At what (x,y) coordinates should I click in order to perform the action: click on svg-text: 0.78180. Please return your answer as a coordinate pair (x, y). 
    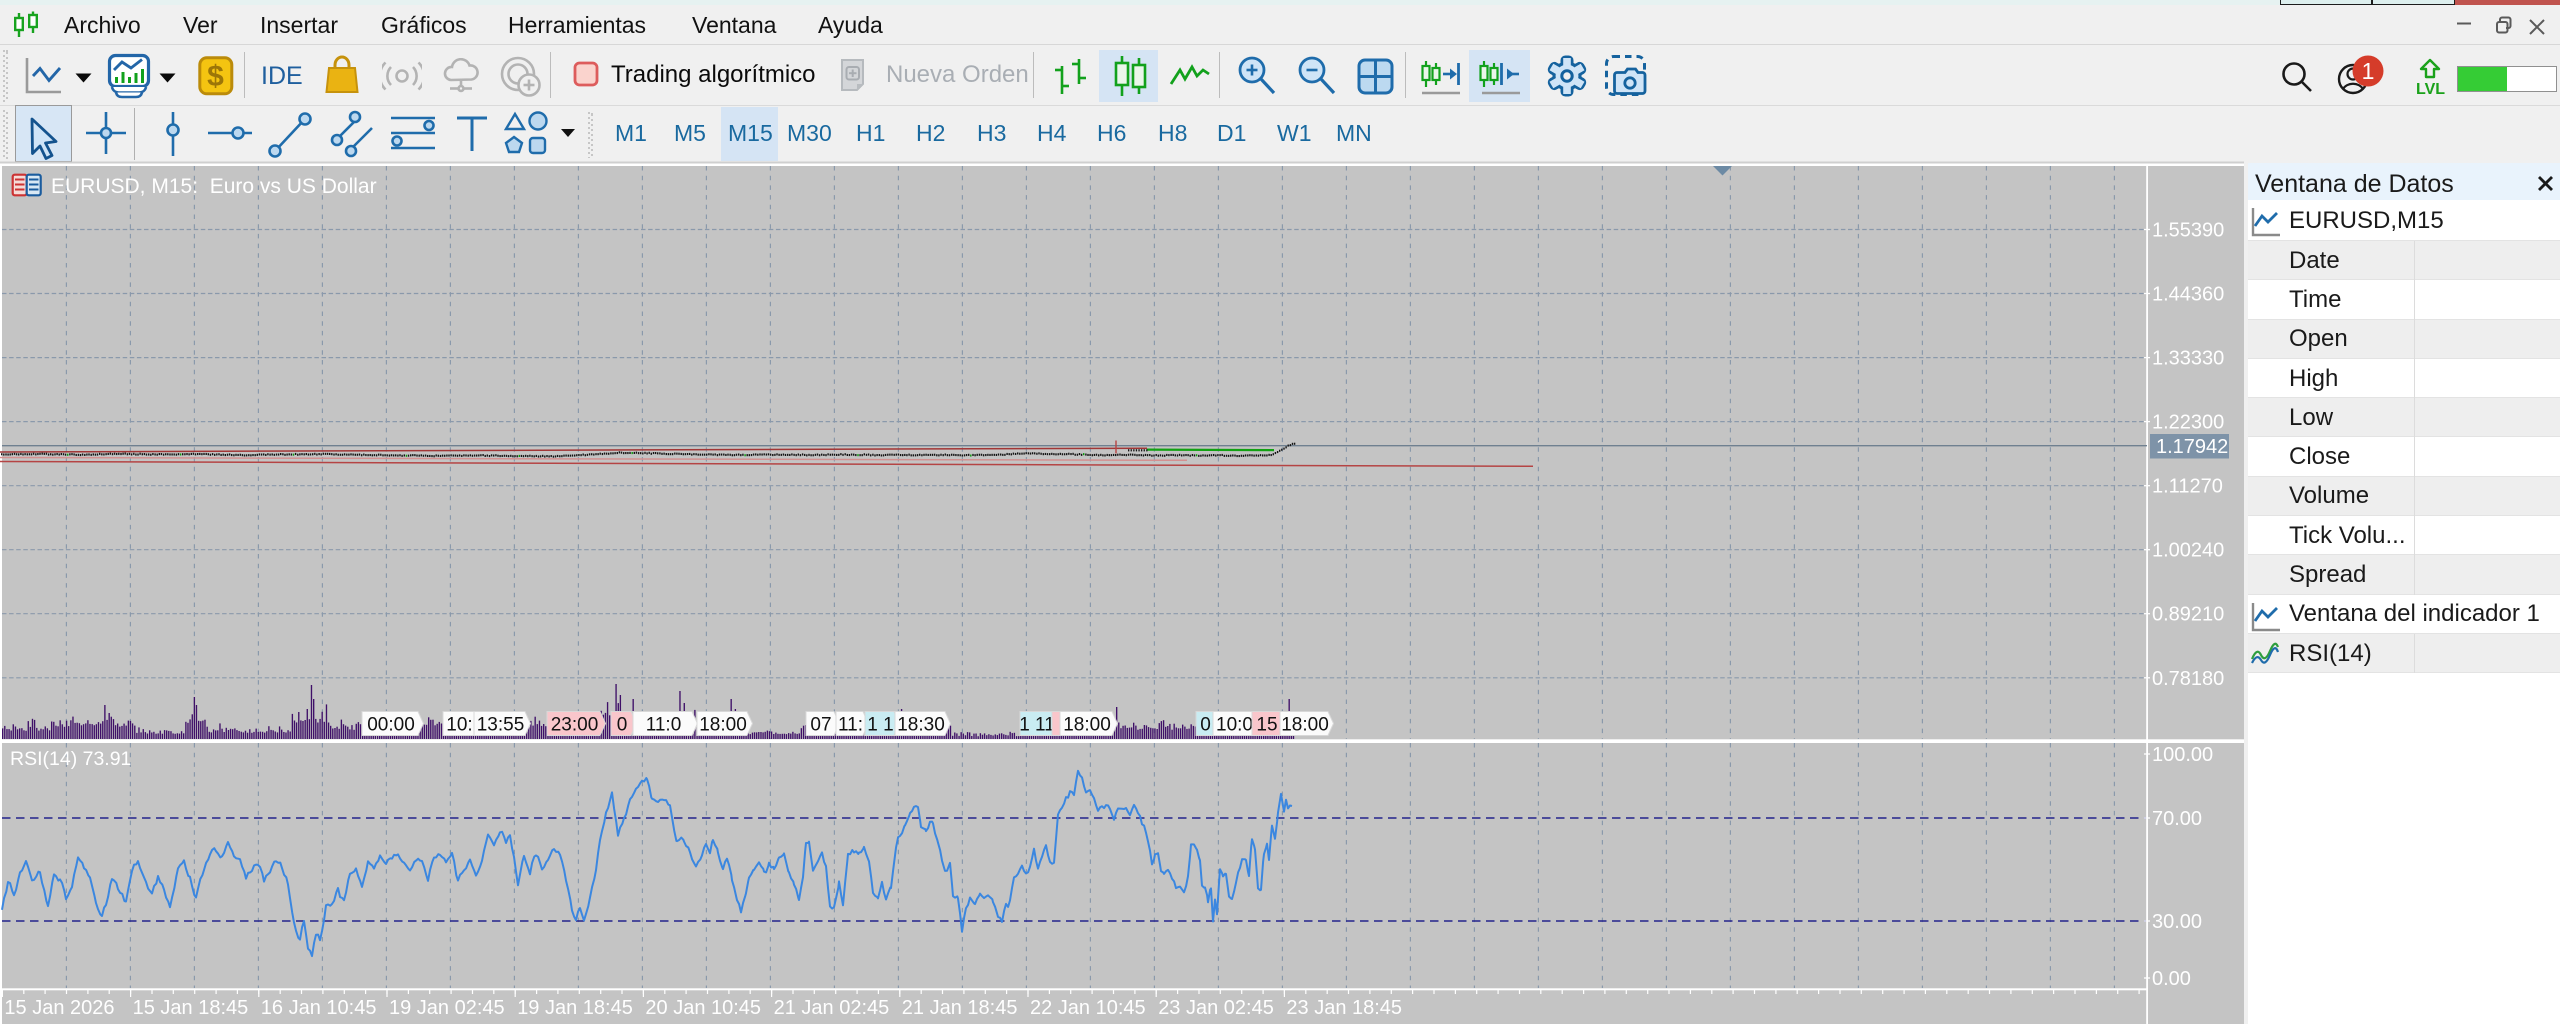
    Looking at the image, I should click on (2188, 679).